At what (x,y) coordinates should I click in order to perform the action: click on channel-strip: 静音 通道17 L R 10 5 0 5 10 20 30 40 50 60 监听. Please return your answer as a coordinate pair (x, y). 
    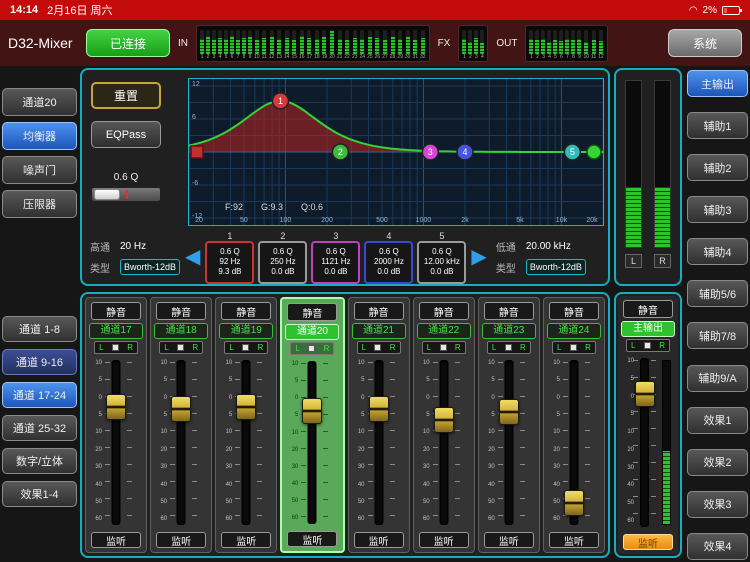
    Looking at the image, I should click on (116, 425).